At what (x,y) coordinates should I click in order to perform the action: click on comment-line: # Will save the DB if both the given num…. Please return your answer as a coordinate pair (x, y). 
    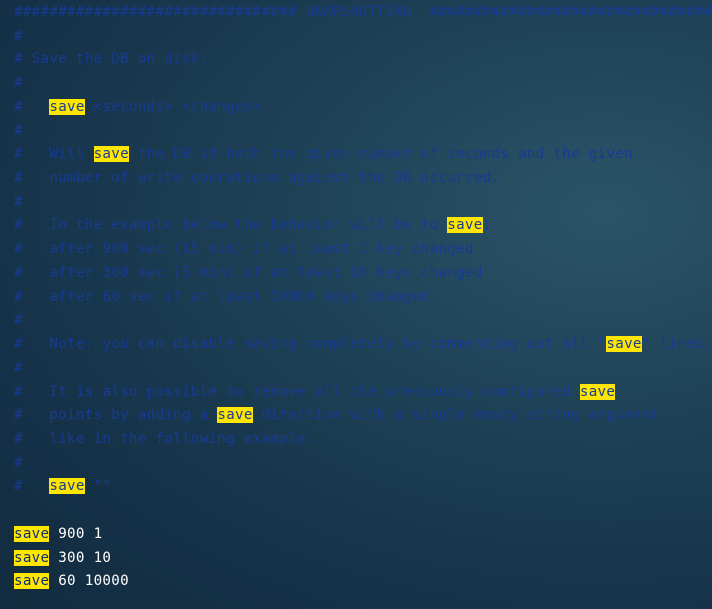
    Looking at the image, I should click on (323, 155).